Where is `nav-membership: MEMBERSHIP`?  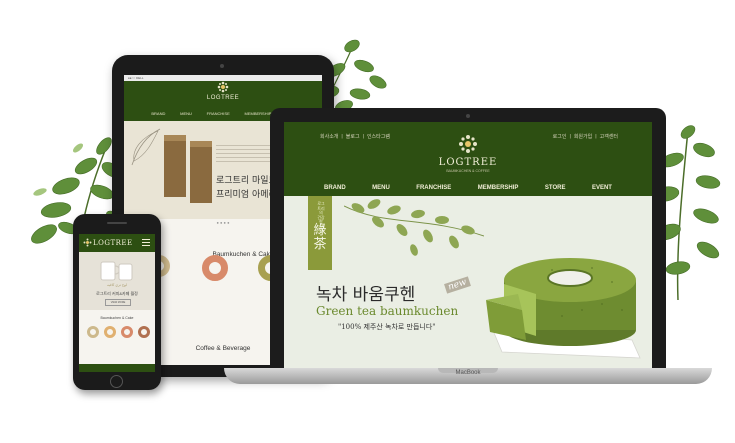 nav-membership: MEMBERSHIP is located at coordinates (498, 188).